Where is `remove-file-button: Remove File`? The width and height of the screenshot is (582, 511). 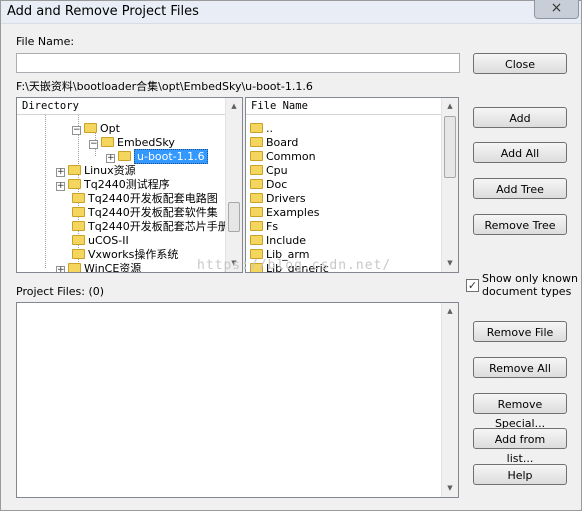 remove-file-button: Remove File is located at coordinates (520, 331).